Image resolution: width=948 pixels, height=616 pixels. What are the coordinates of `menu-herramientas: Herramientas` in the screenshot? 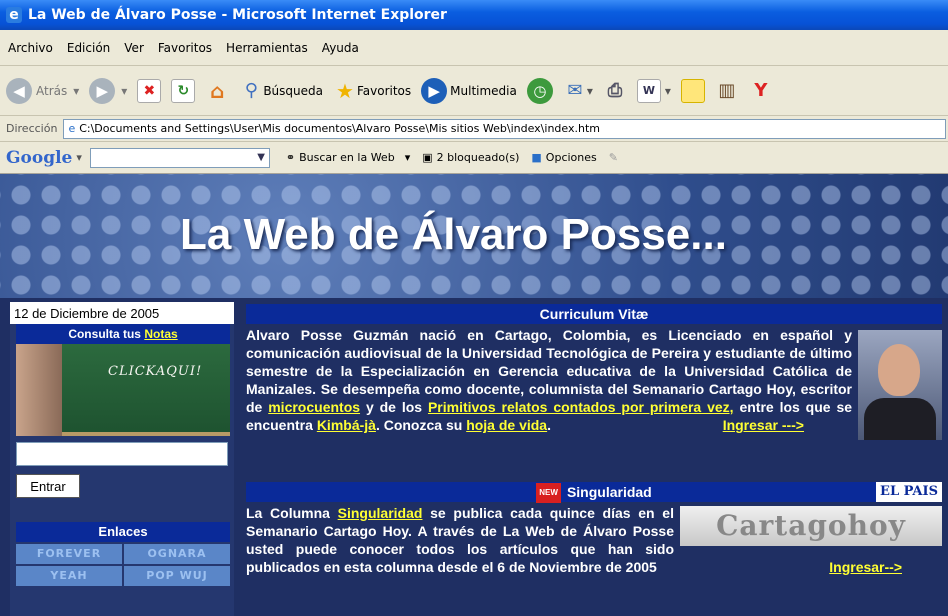 It's located at (267, 48).